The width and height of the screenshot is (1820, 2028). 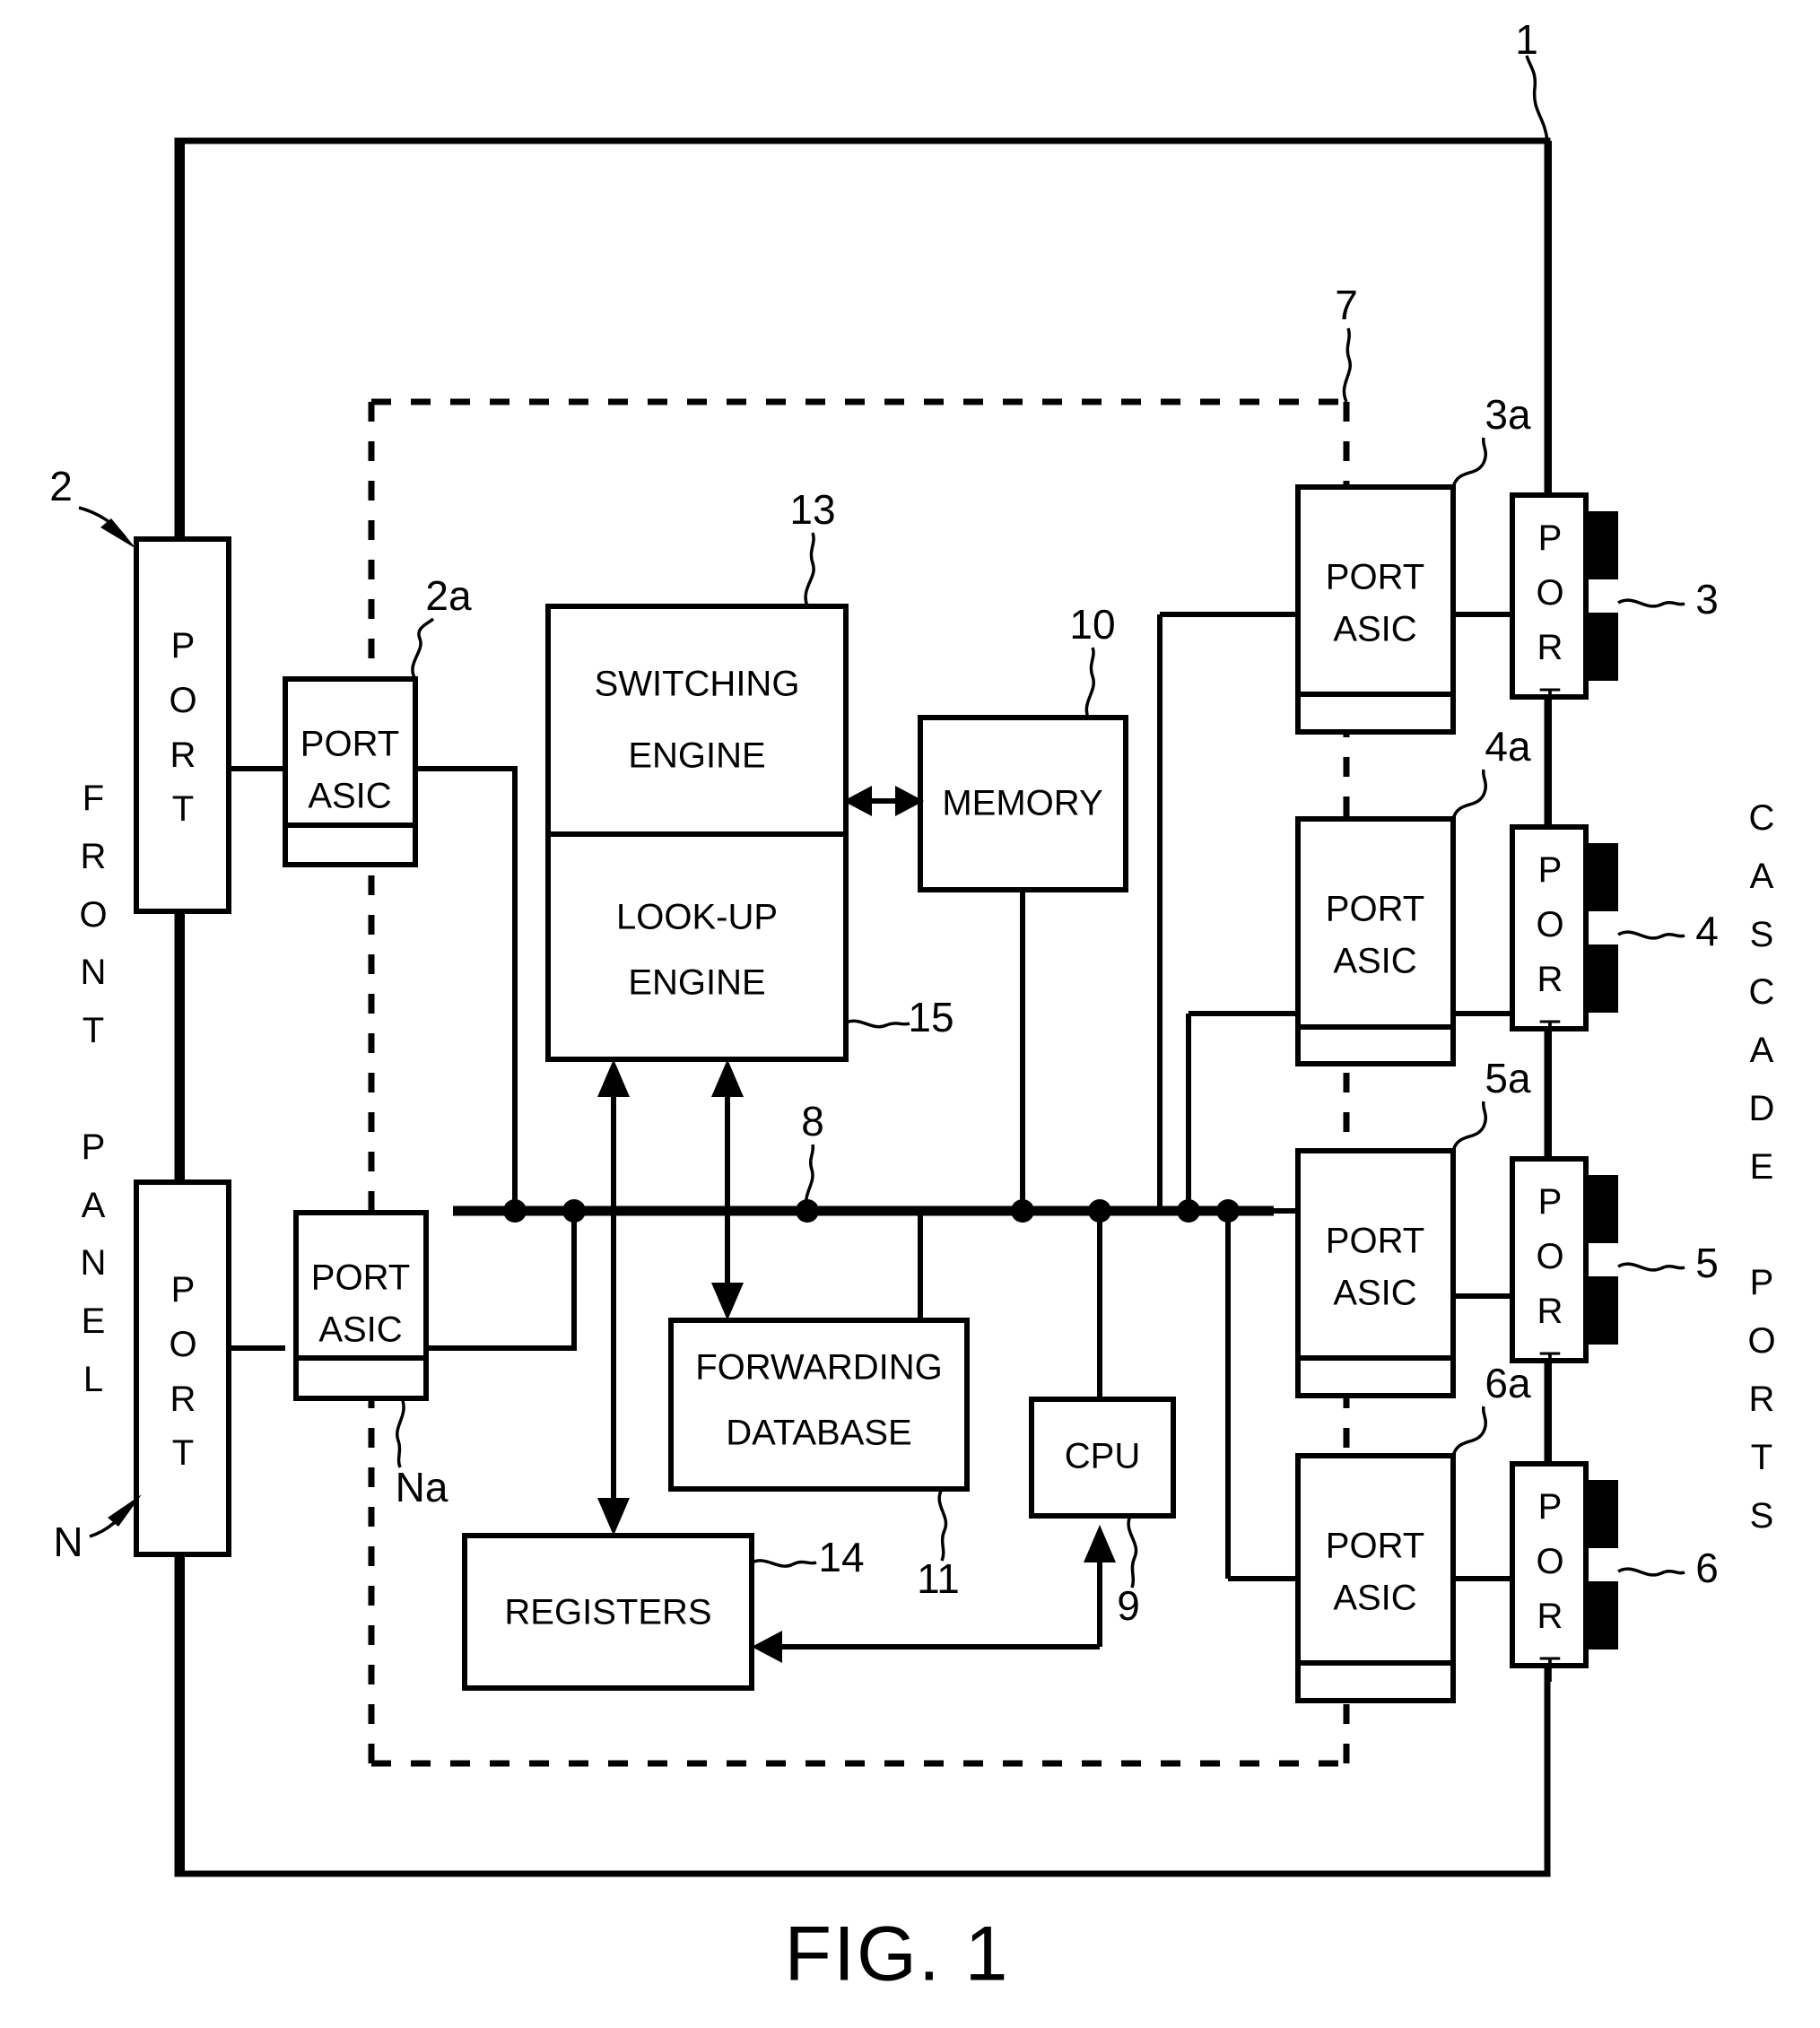 I want to click on cascade-port-asic-5a-label-line2: ASIC, so click(x=1374, y=1294).